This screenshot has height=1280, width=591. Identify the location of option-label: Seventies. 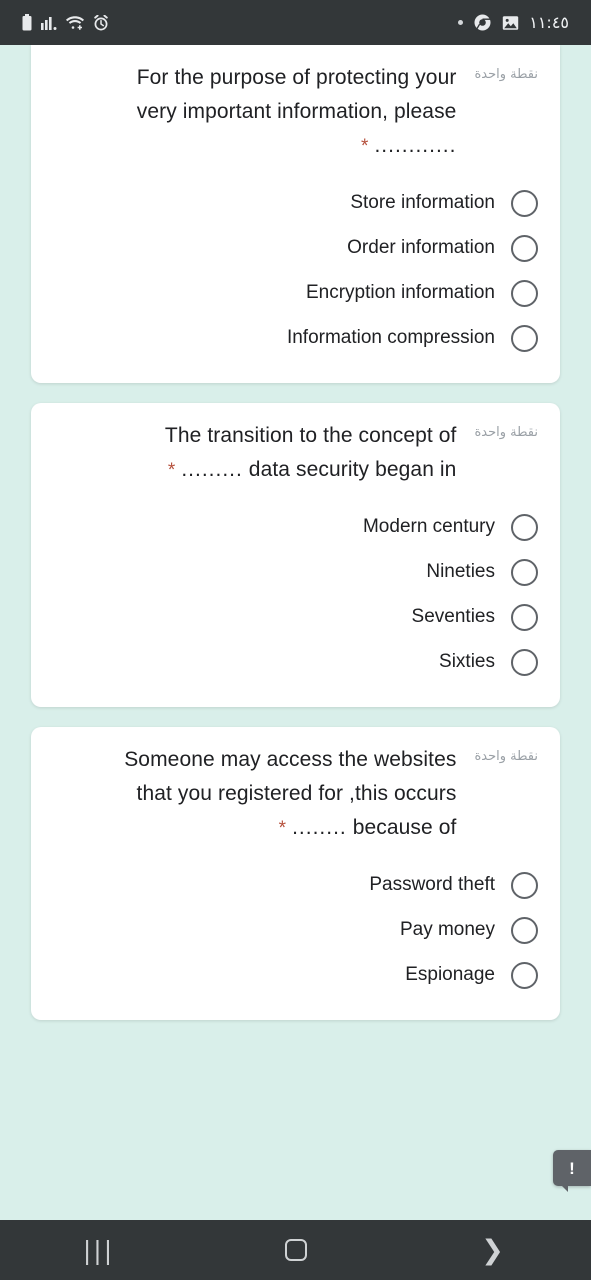
(453, 617).